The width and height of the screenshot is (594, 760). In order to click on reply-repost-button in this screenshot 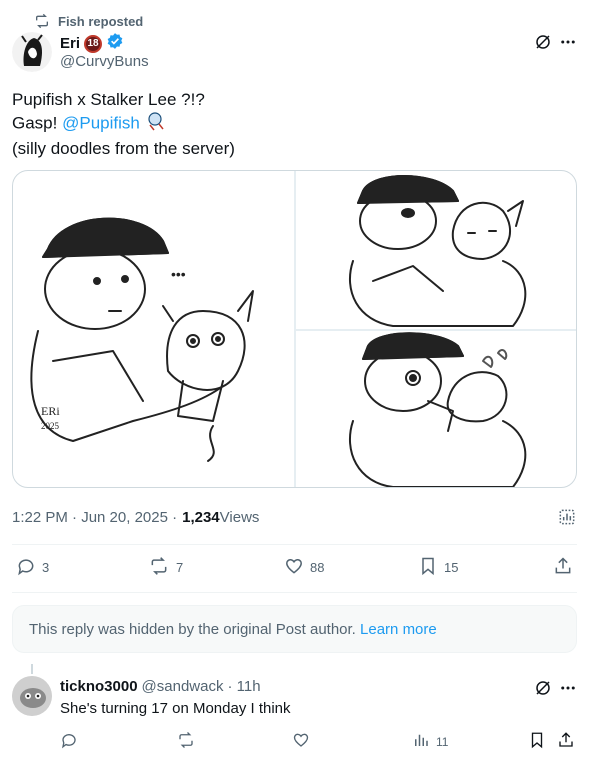, I will do `click(186, 741)`.